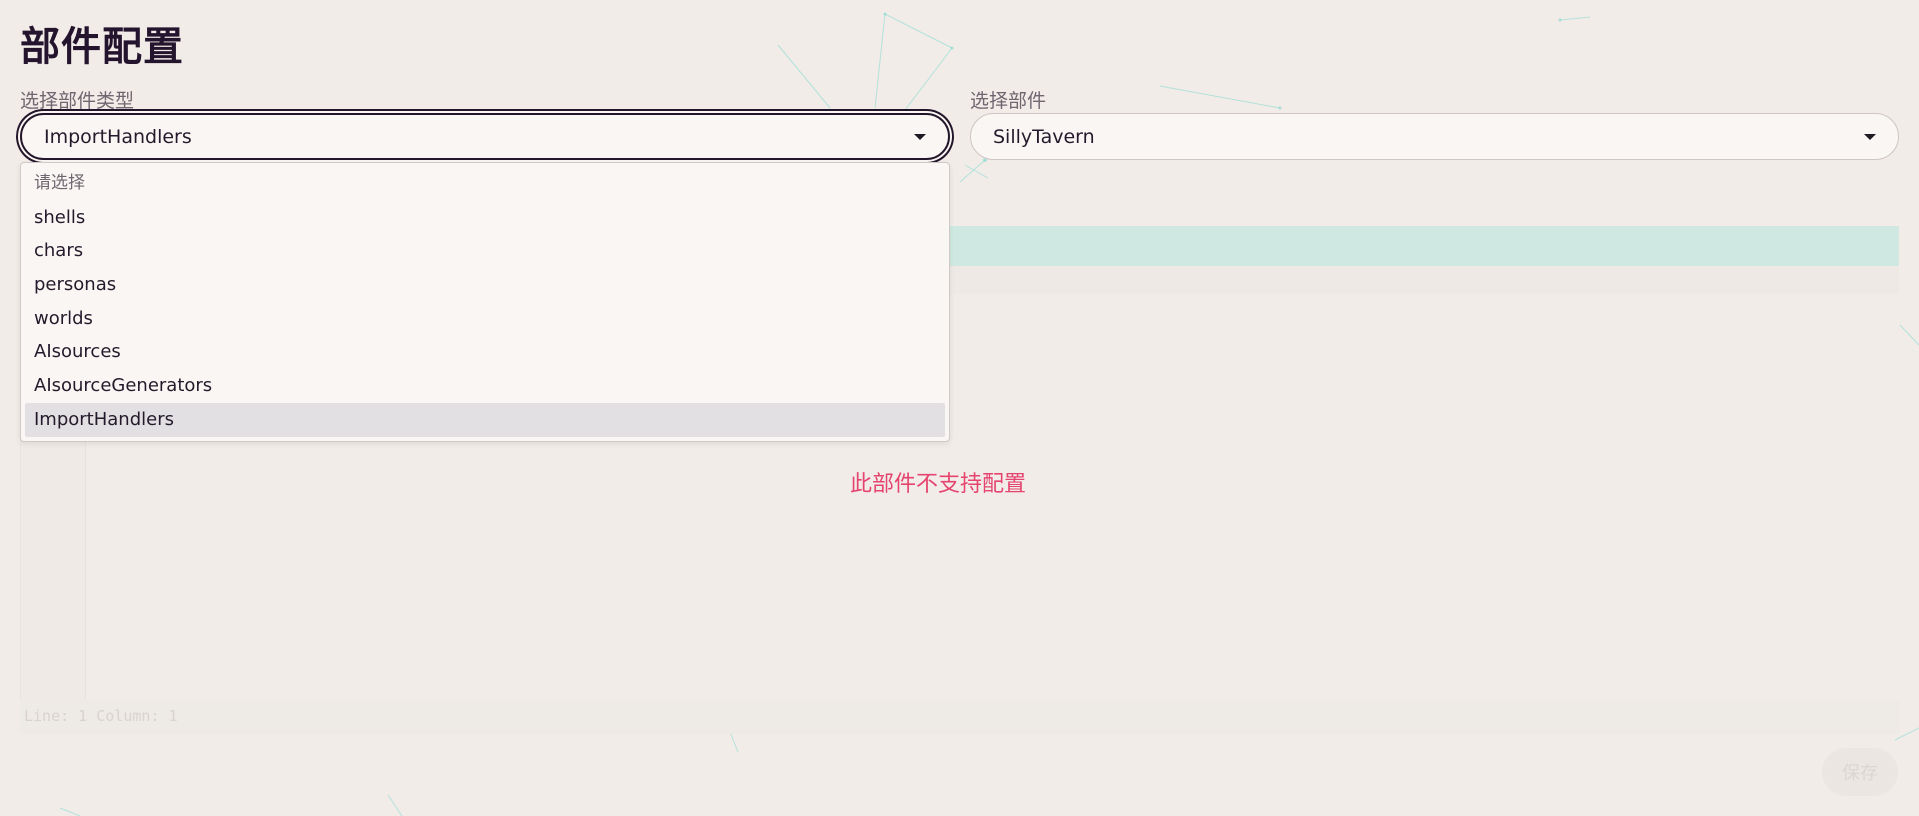 This screenshot has height=816, width=1919. What do you see at coordinates (959, 716) in the screenshot?
I see `editor-status-bar: Line: 1 Column: 1` at bounding box center [959, 716].